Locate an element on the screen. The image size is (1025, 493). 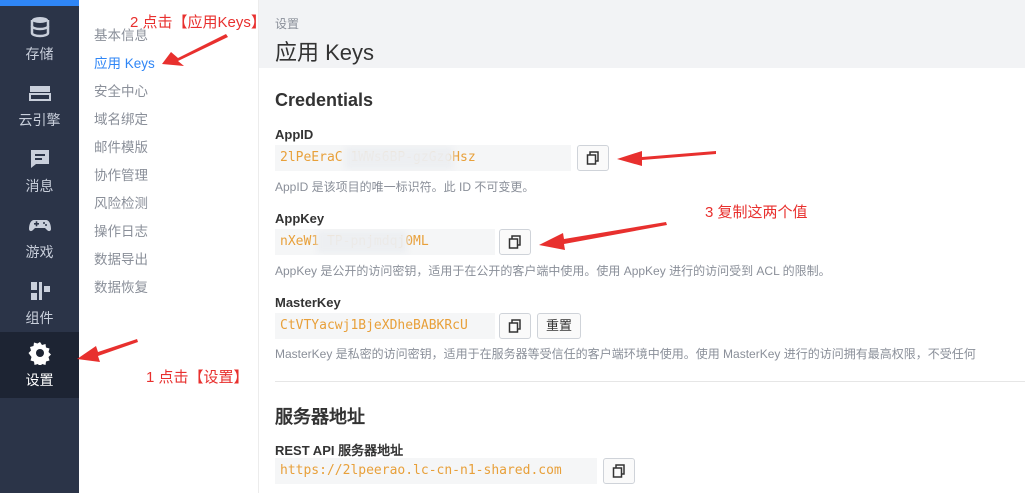
copy-masterkey-button is located at coordinates (515, 326).